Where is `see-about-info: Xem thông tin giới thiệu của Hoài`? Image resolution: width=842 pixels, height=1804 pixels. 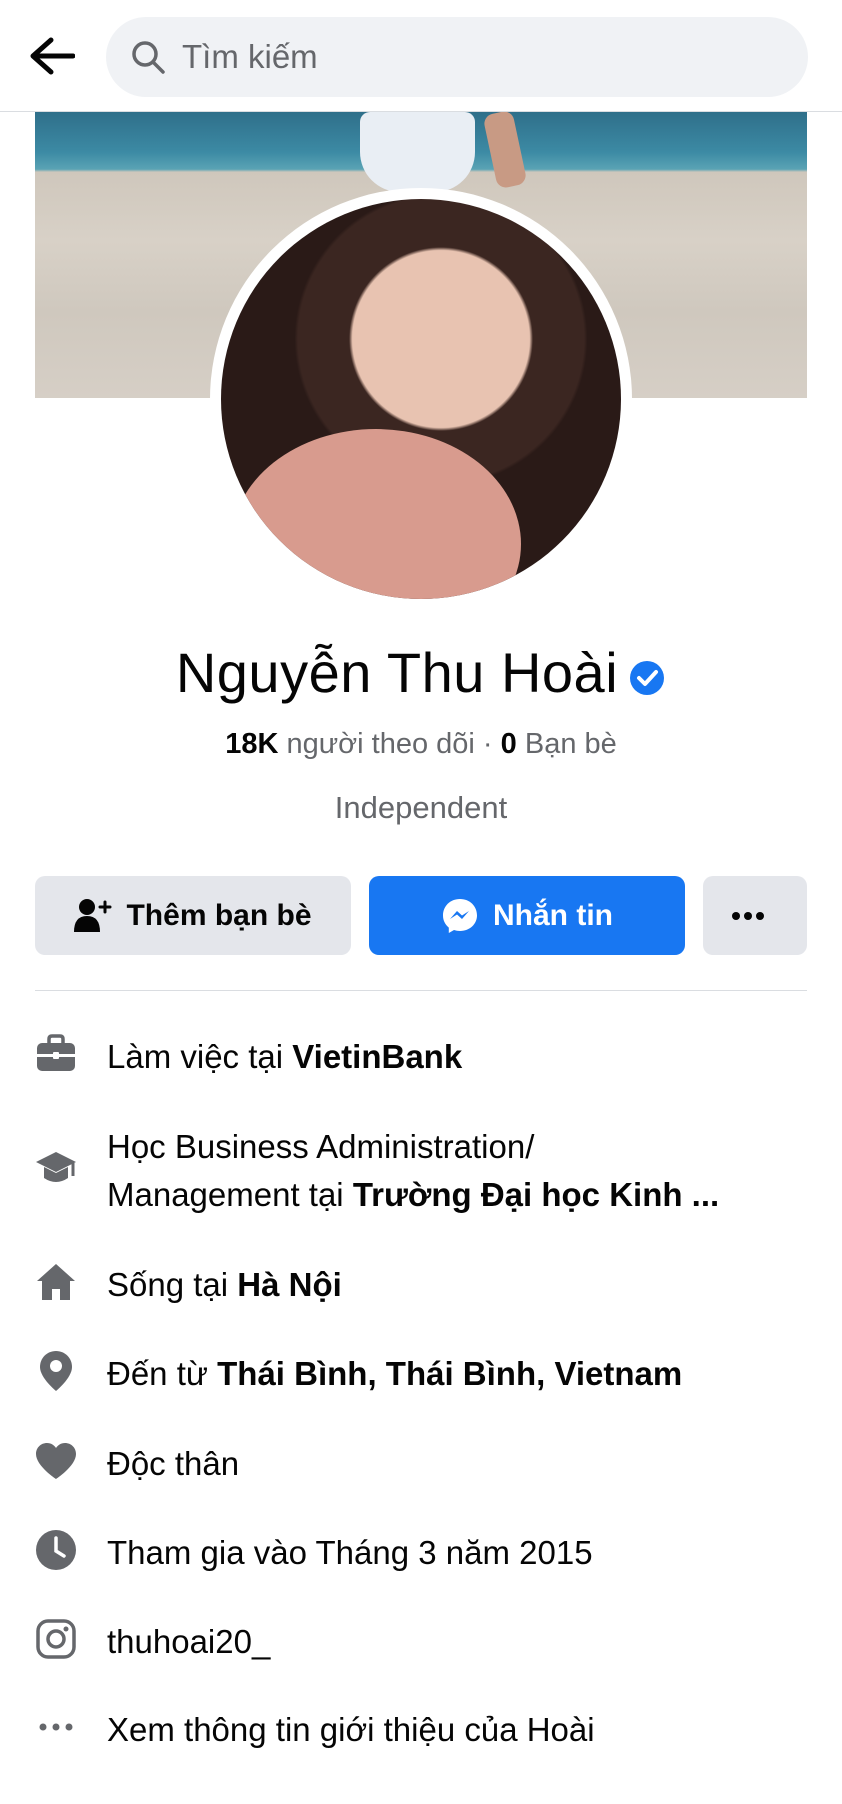 see-about-info: Xem thông tin giới thiệu của Hoài is located at coordinates (421, 1730).